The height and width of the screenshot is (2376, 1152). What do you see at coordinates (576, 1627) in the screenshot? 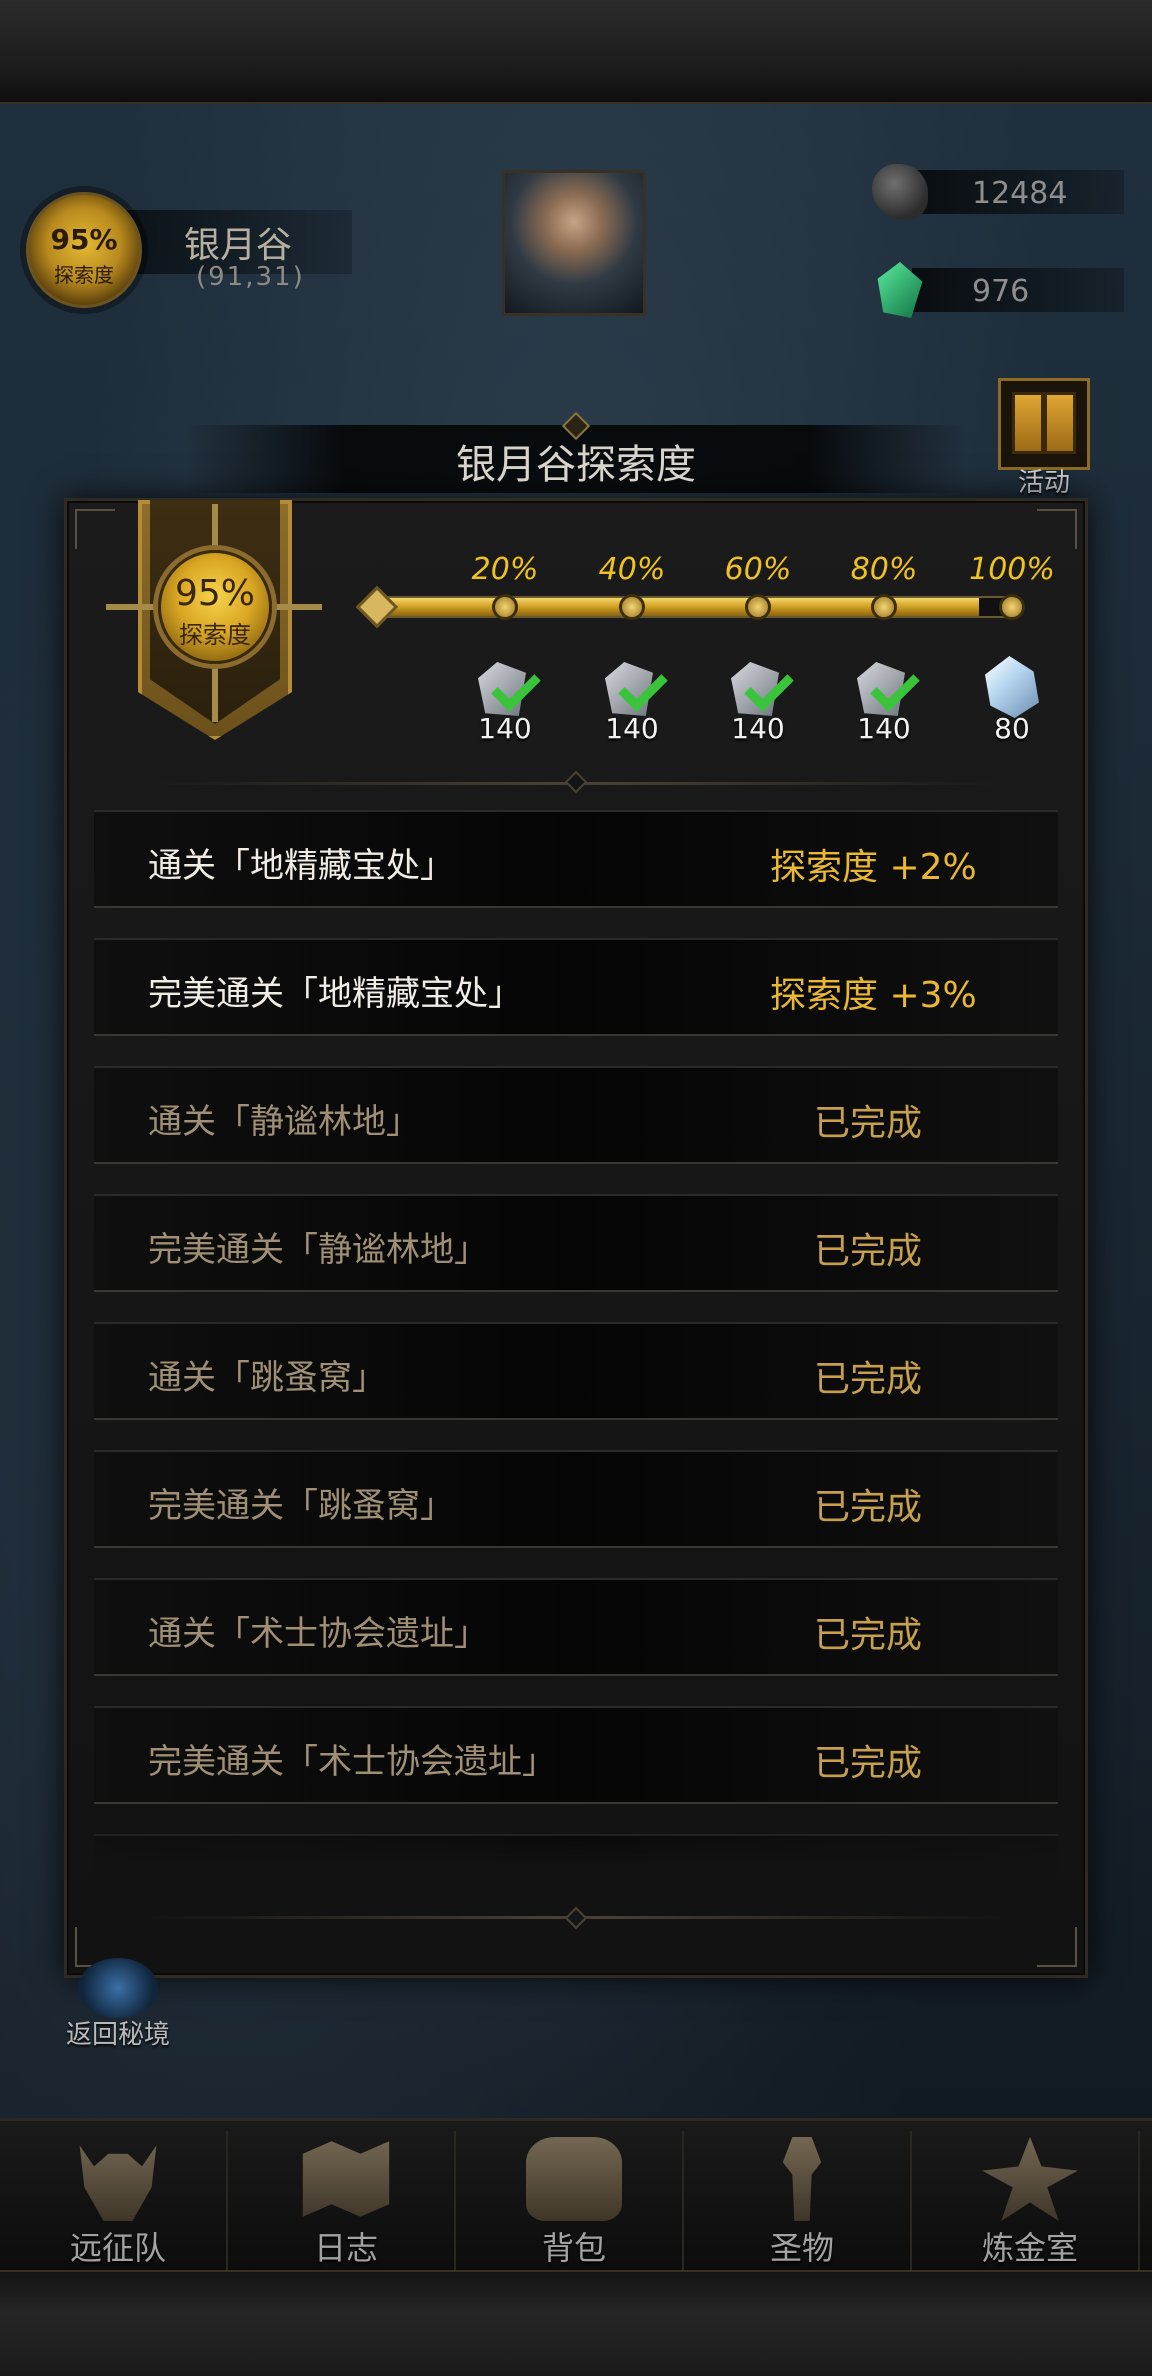
I see `task-row: 通关「术士协会遗址」 已完成` at bounding box center [576, 1627].